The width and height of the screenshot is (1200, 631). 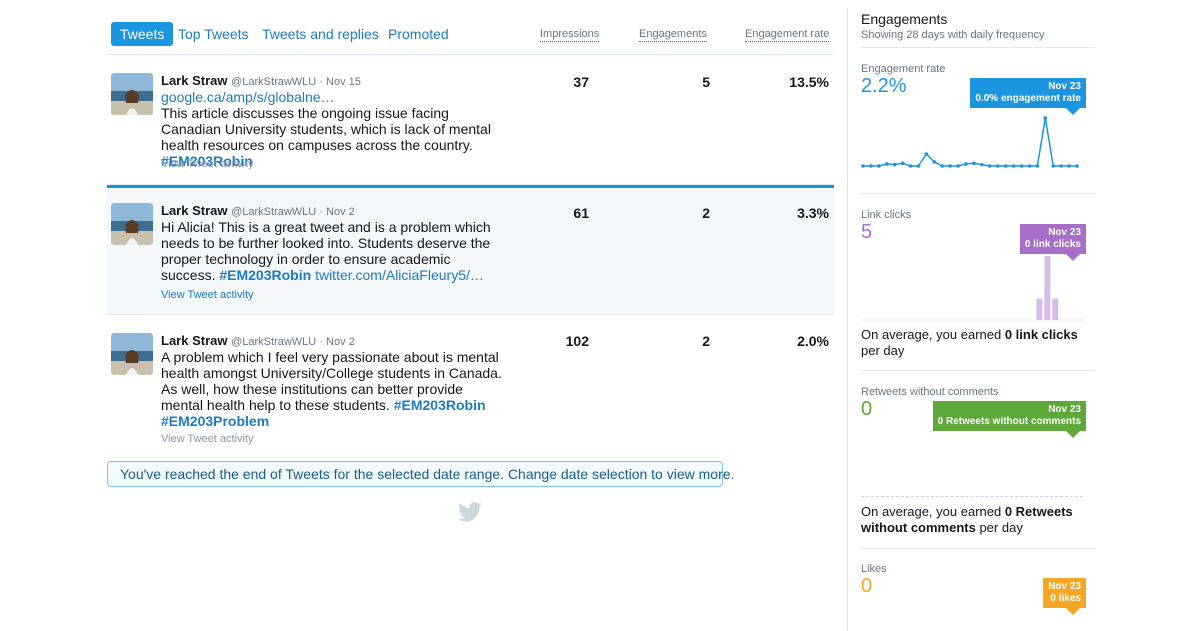 I want to click on engagements-value: 5, so click(x=706, y=82).